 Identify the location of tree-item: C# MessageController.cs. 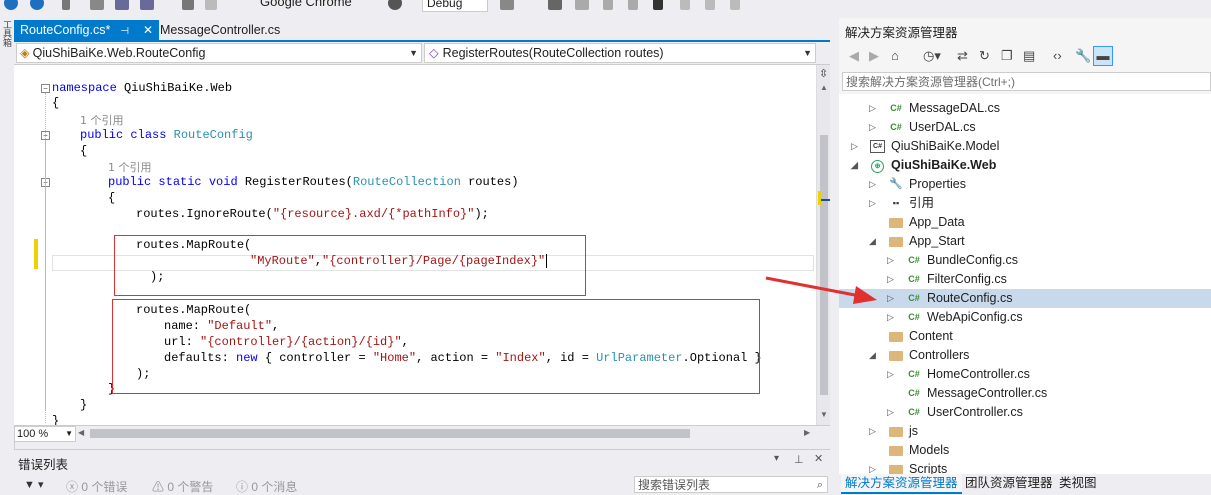
(1025, 393).